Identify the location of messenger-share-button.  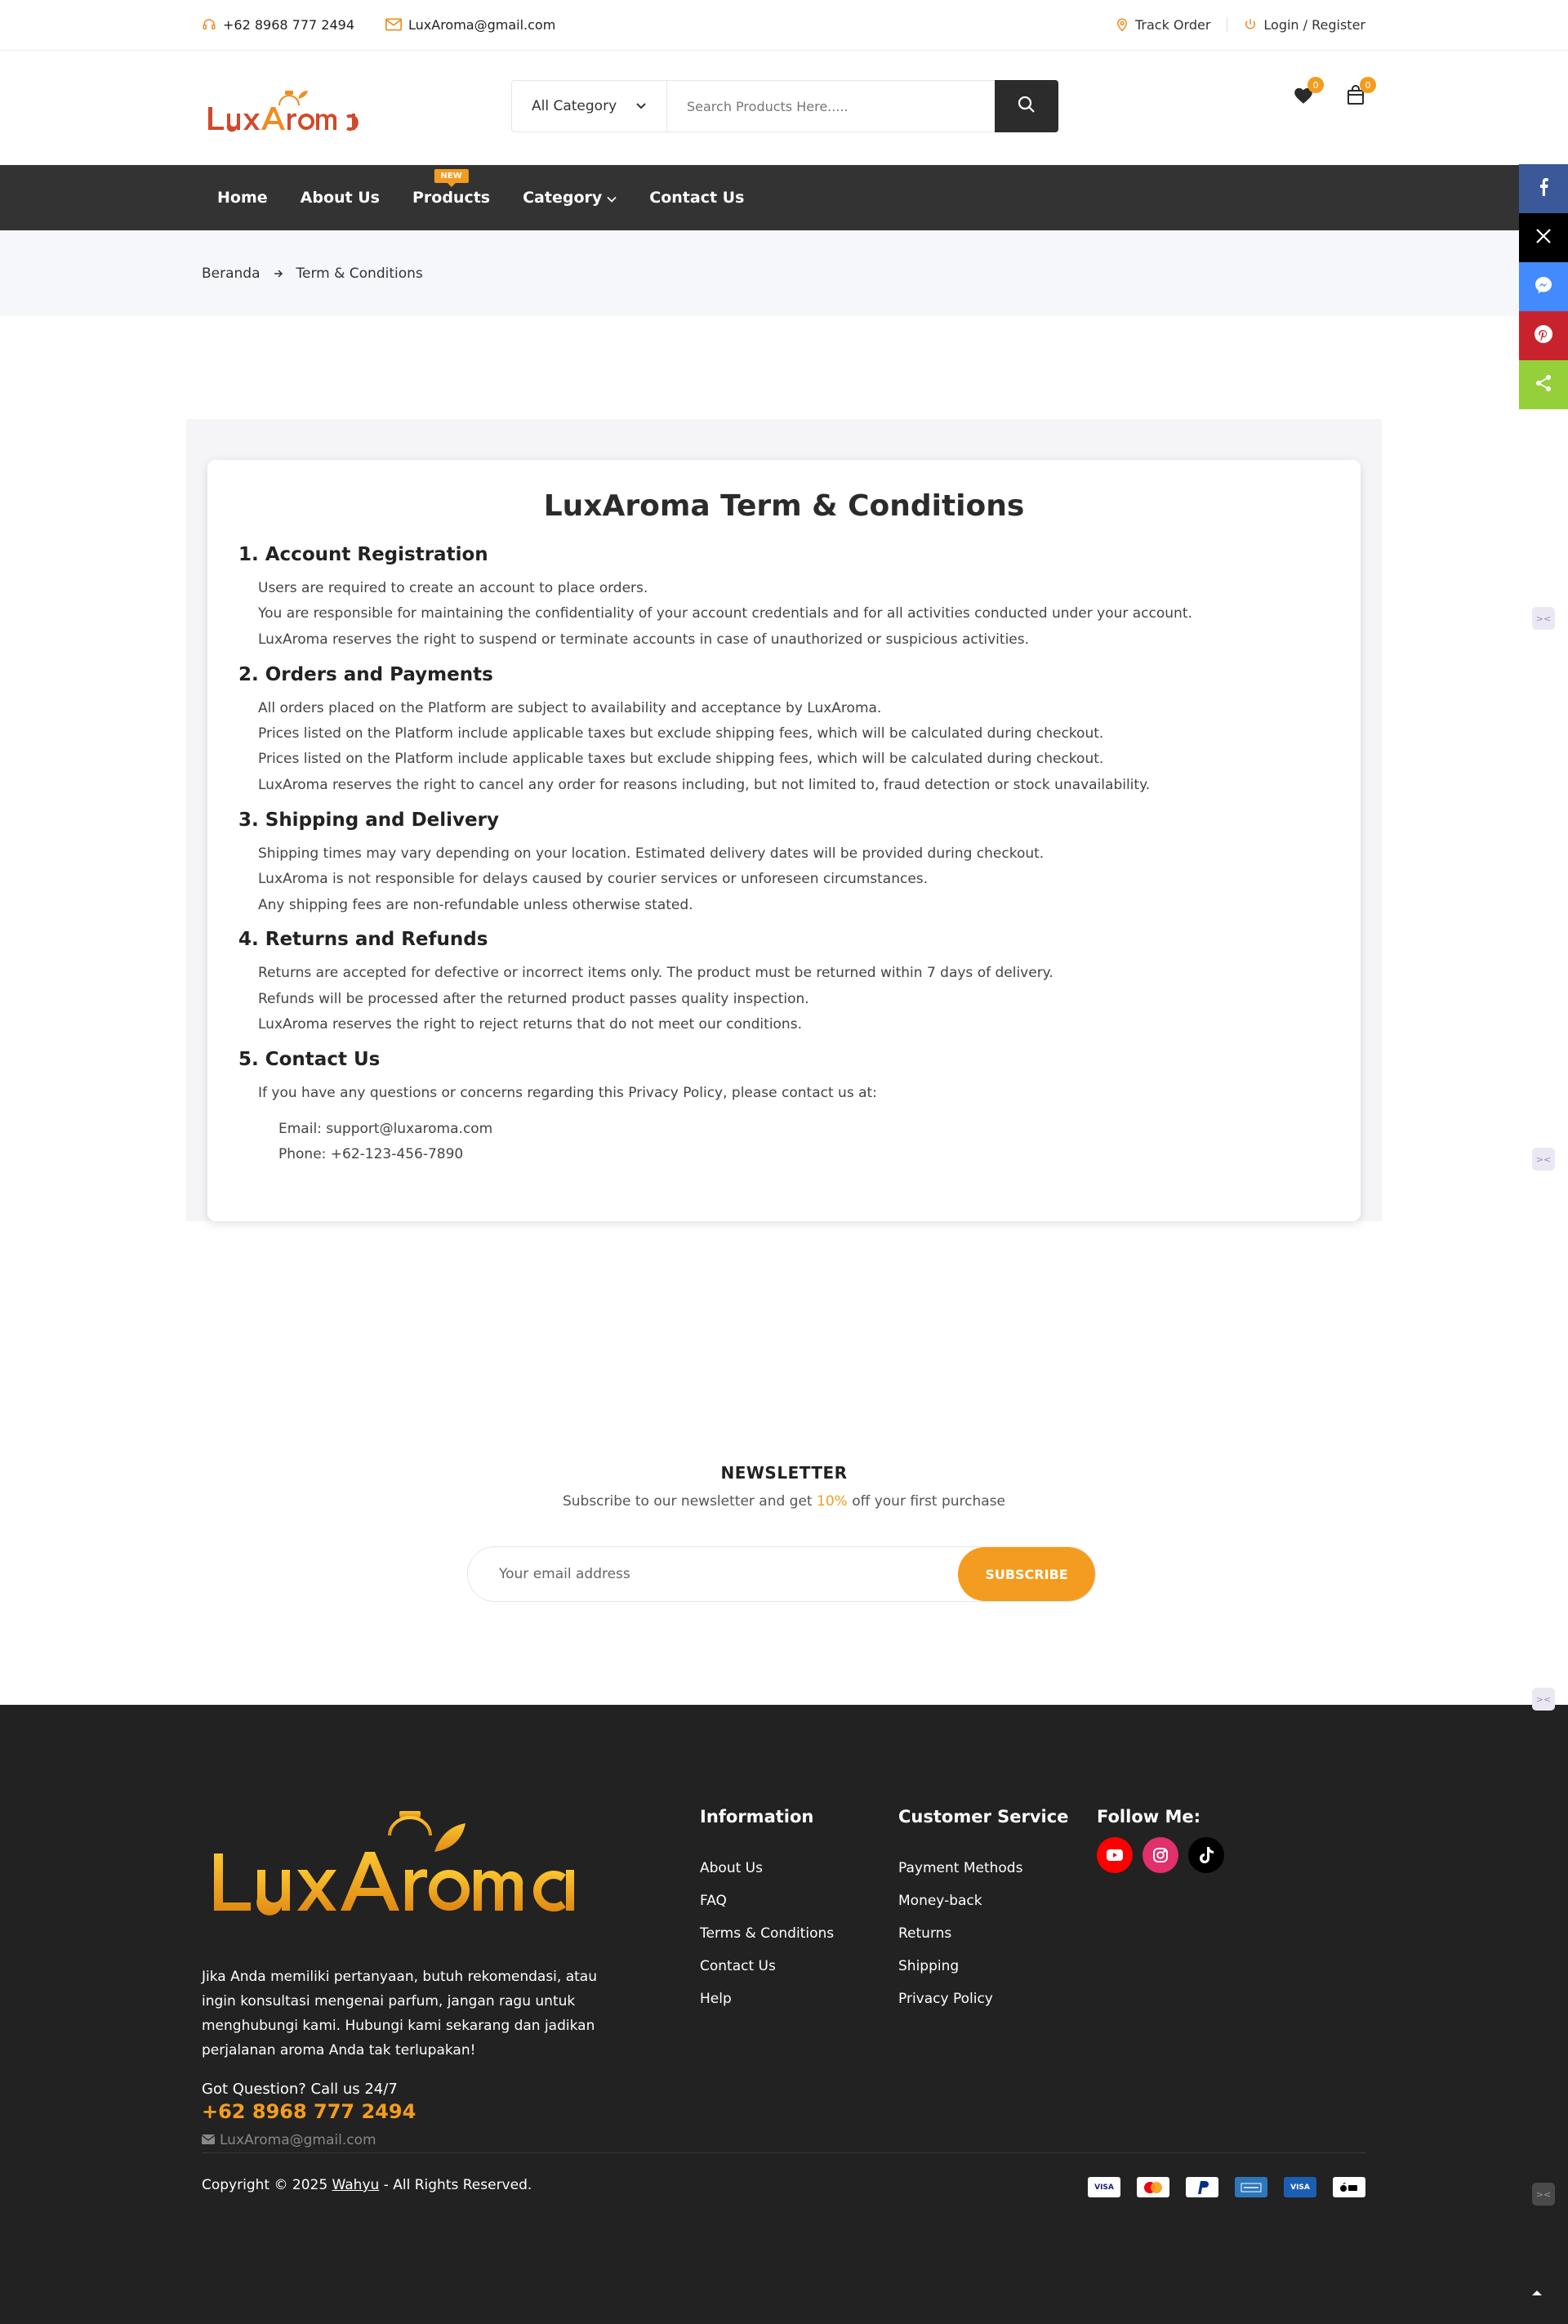
(1543, 286).